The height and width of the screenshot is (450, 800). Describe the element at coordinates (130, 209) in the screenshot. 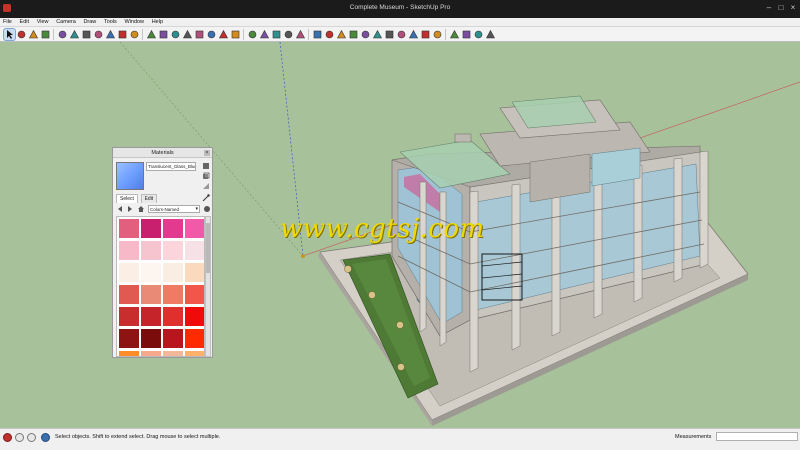

I see `forward-icon` at that location.